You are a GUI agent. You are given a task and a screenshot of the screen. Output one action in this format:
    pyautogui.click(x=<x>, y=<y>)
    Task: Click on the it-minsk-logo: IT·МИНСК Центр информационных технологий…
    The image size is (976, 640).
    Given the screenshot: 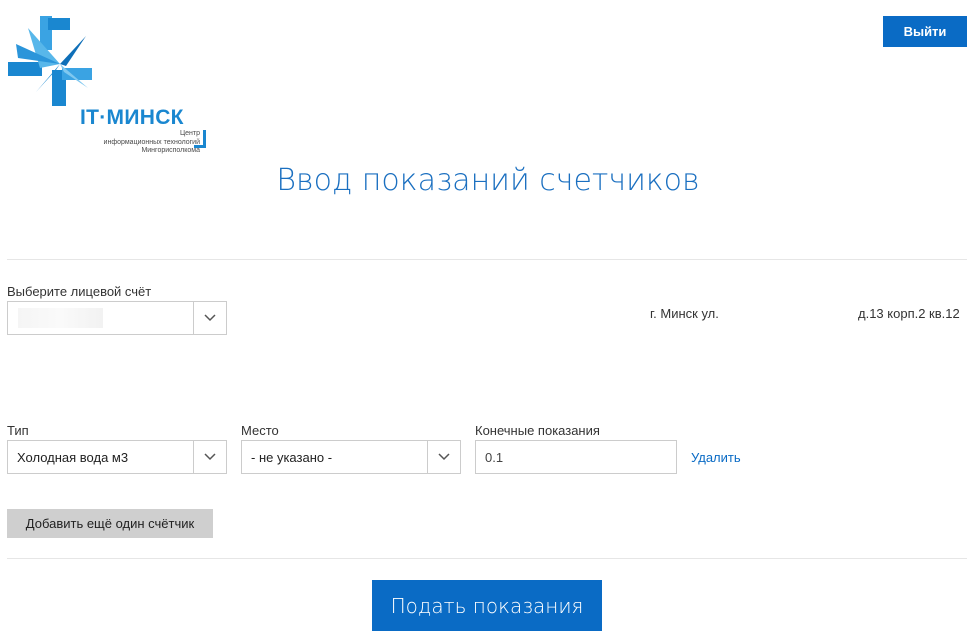 What is the action you would take?
    pyautogui.click(x=108, y=84)
    